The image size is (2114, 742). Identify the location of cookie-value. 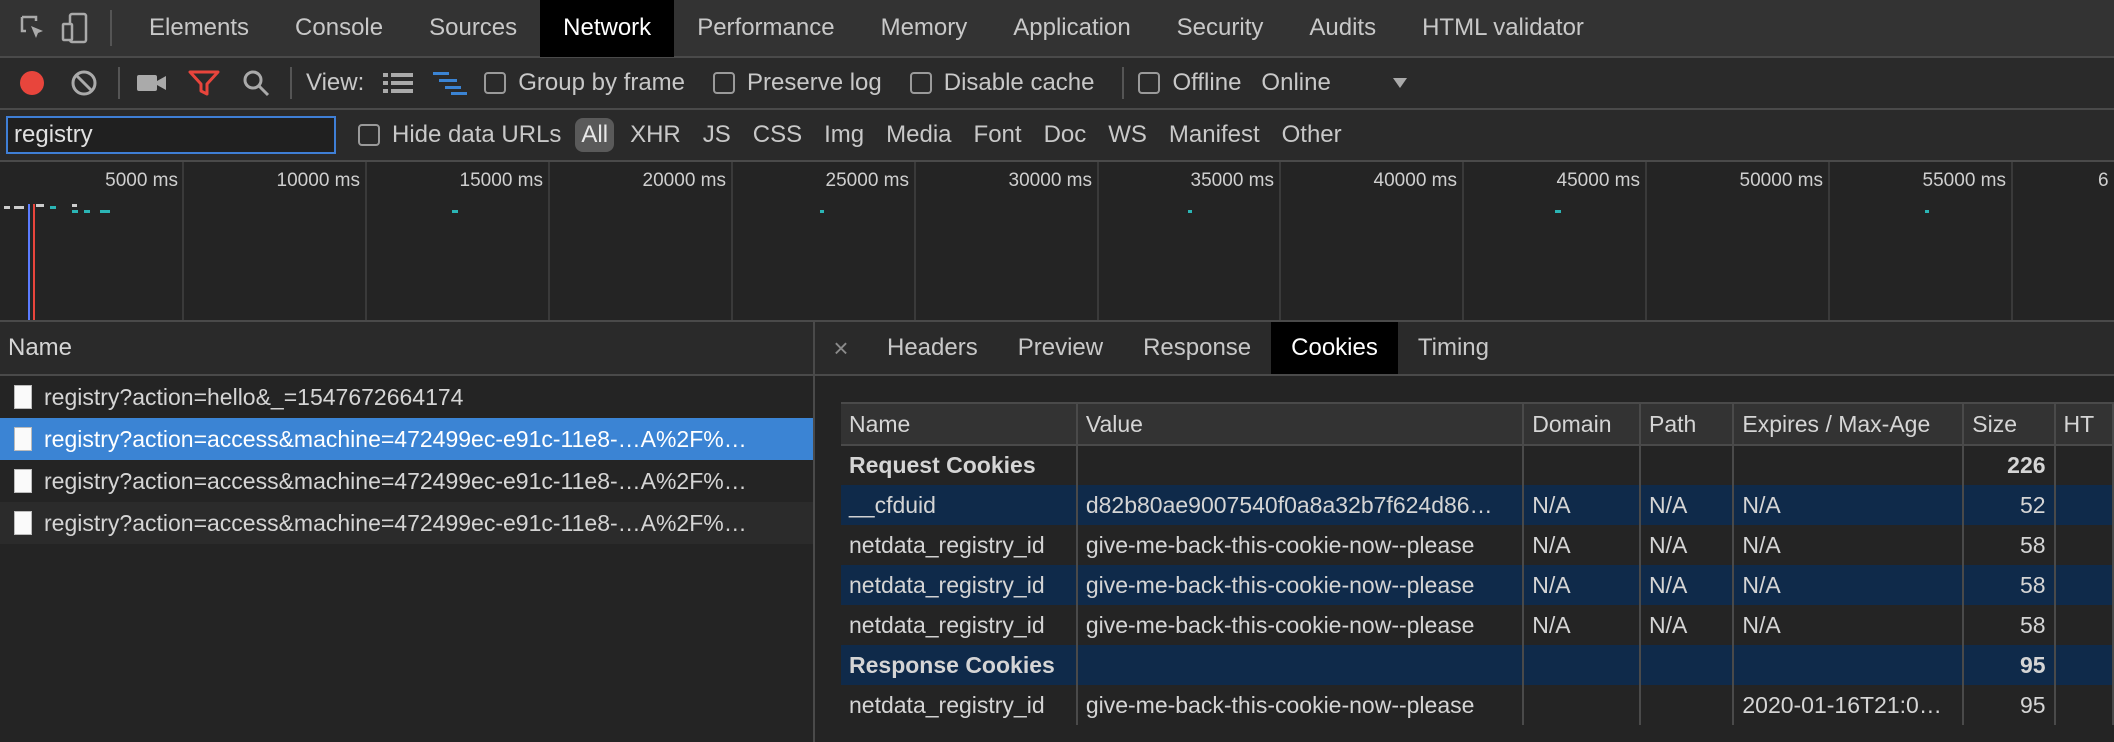
(1300, 665).